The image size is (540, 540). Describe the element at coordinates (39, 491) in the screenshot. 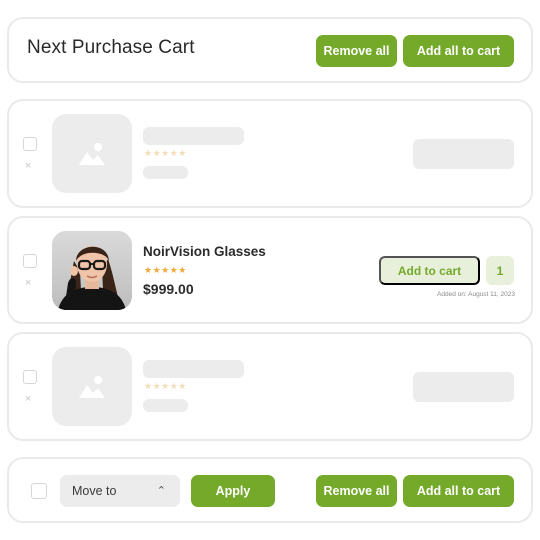

I see `select-all-checkbox` at that location.